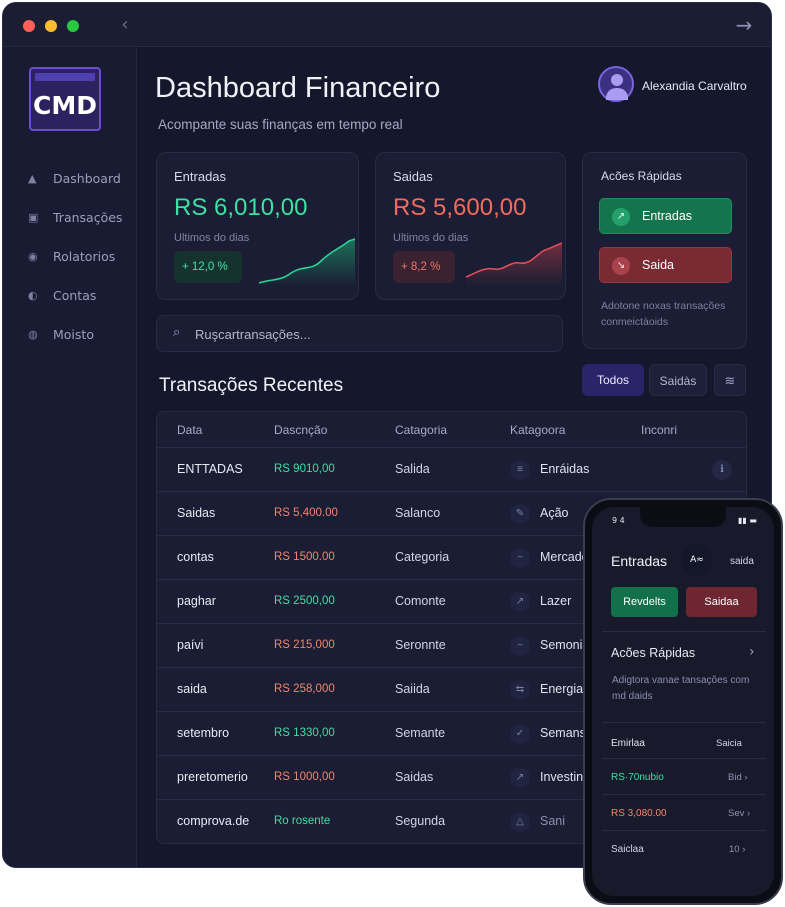 The width and height of the screenshot is (785, 907). What do you see at coordinates (422, 557) in the screenshot?
I see `cell-categoria: Categoria` at bounding box center [422, 557].